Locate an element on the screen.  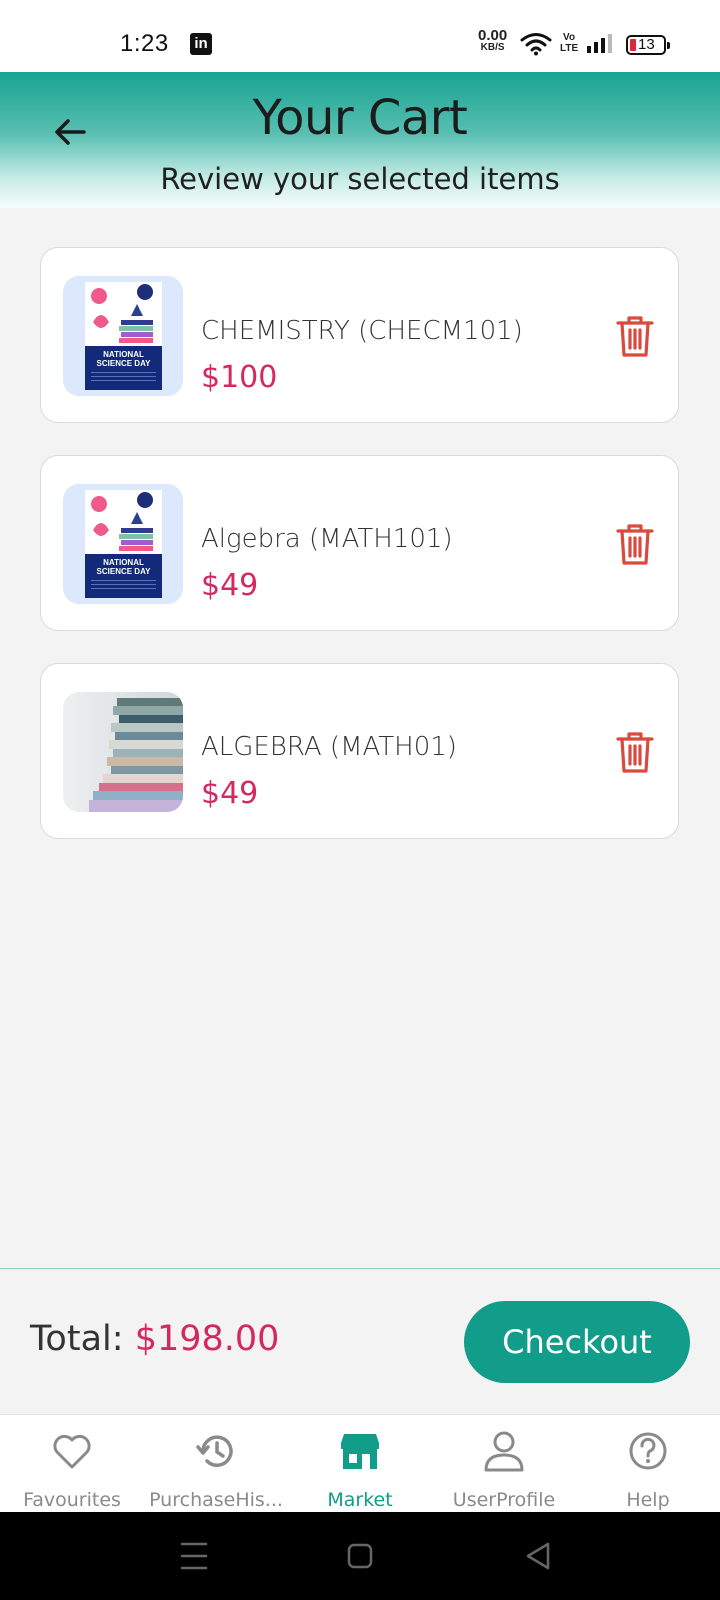
battery-percent: 13 is located at coordinates (646, 44).